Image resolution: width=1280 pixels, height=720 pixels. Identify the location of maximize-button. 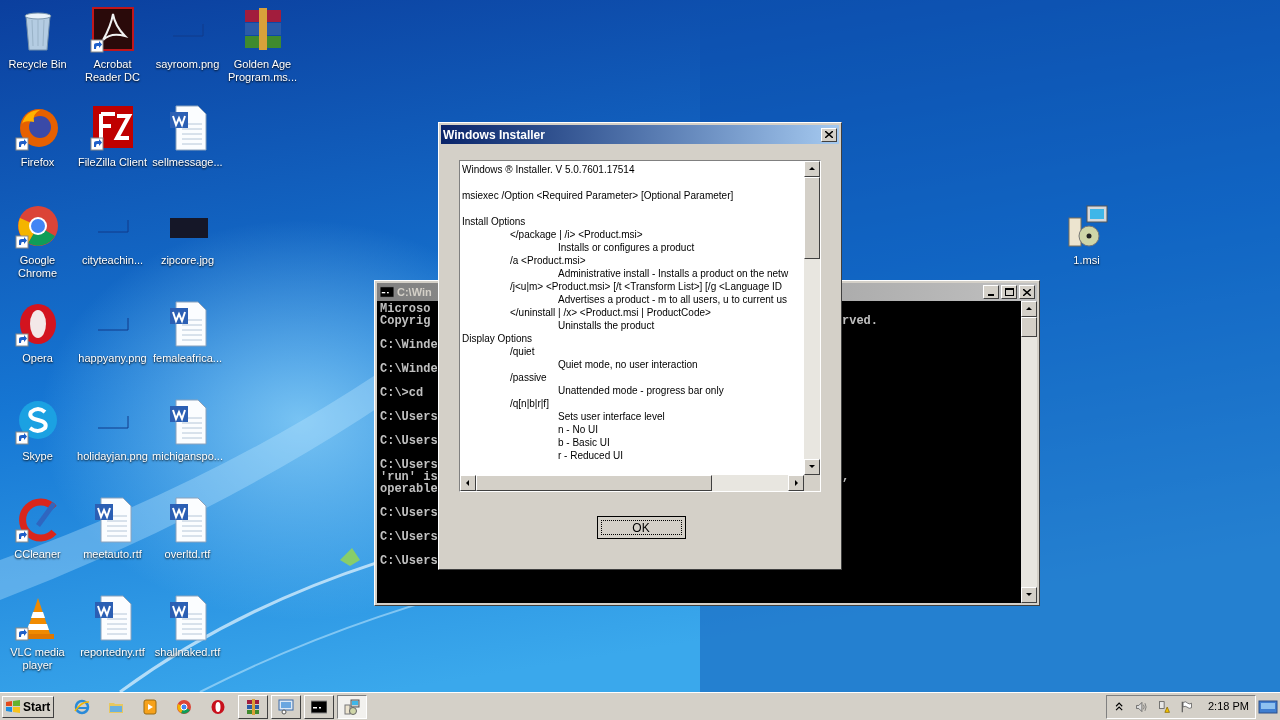
(1009, 292).